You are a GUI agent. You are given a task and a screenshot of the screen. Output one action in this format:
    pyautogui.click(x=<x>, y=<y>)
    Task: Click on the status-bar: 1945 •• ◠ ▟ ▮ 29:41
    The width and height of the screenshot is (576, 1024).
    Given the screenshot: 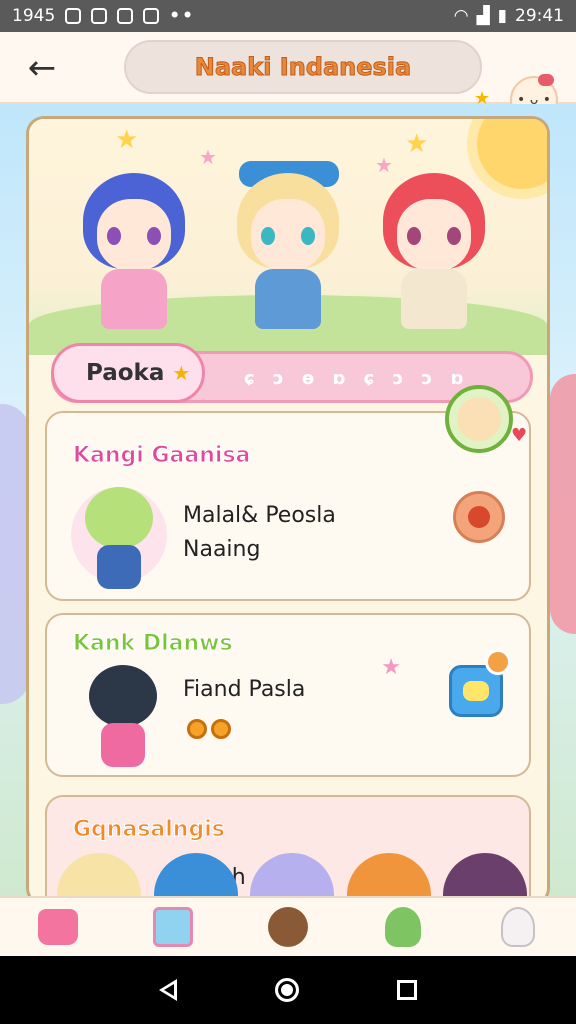 What is the action you would take?
    pyautogui.click(x=288, y=16)
    